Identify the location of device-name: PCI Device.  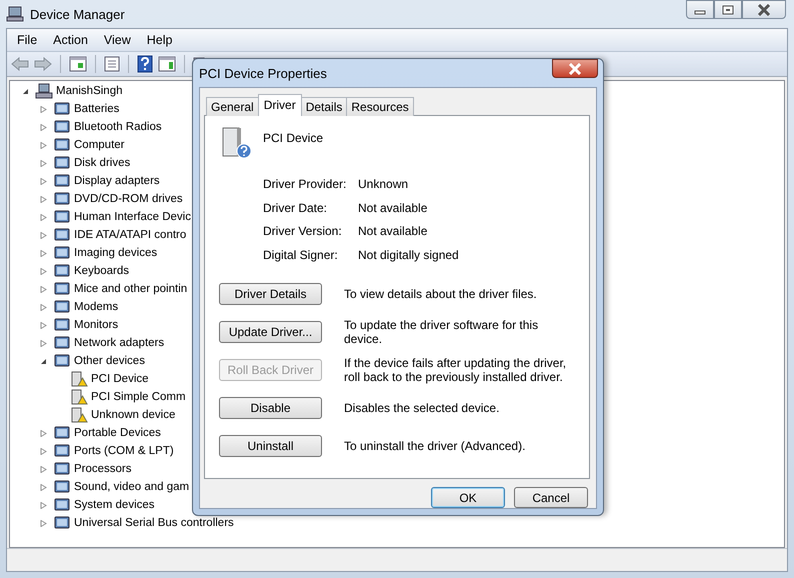
(293, 138).